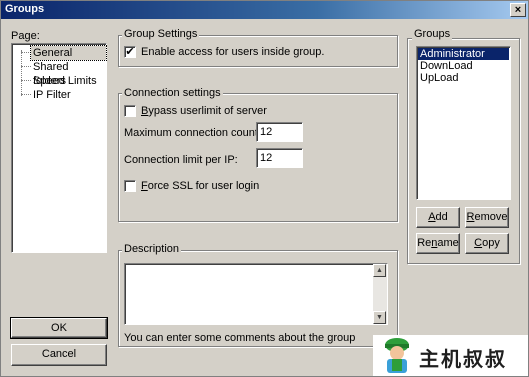  I want to click on copy-label-rest: opy, so click(491, 243).